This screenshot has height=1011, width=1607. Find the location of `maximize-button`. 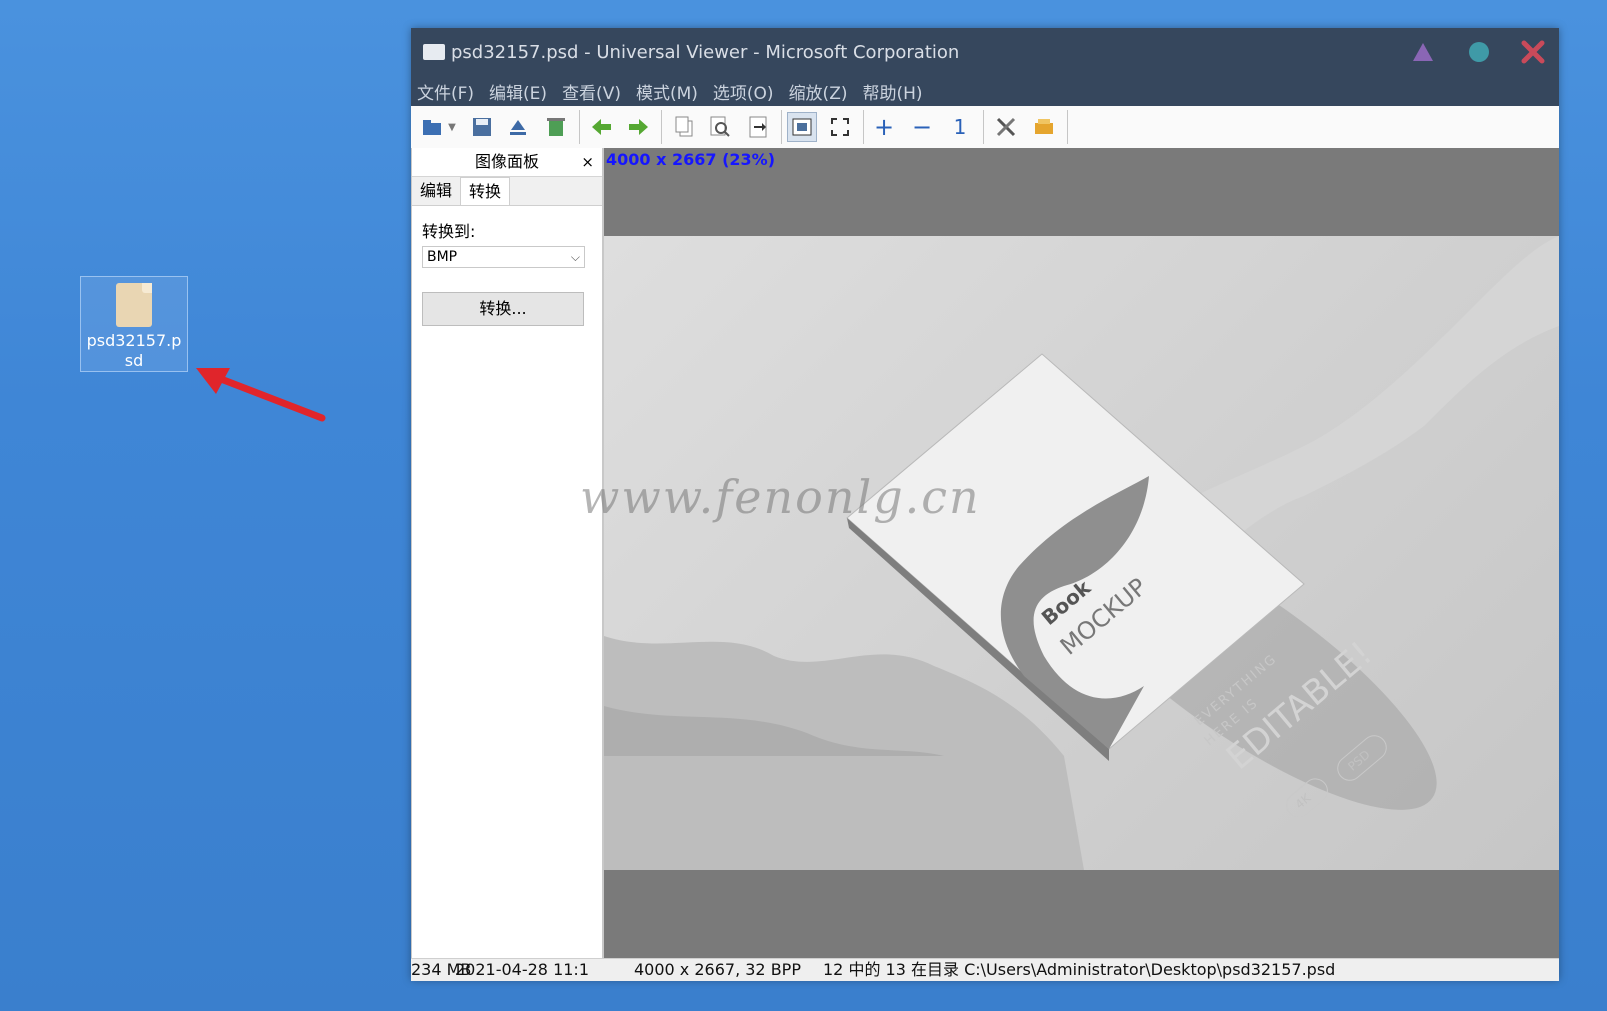

maximize-button is located at coordinates (1479, 52).